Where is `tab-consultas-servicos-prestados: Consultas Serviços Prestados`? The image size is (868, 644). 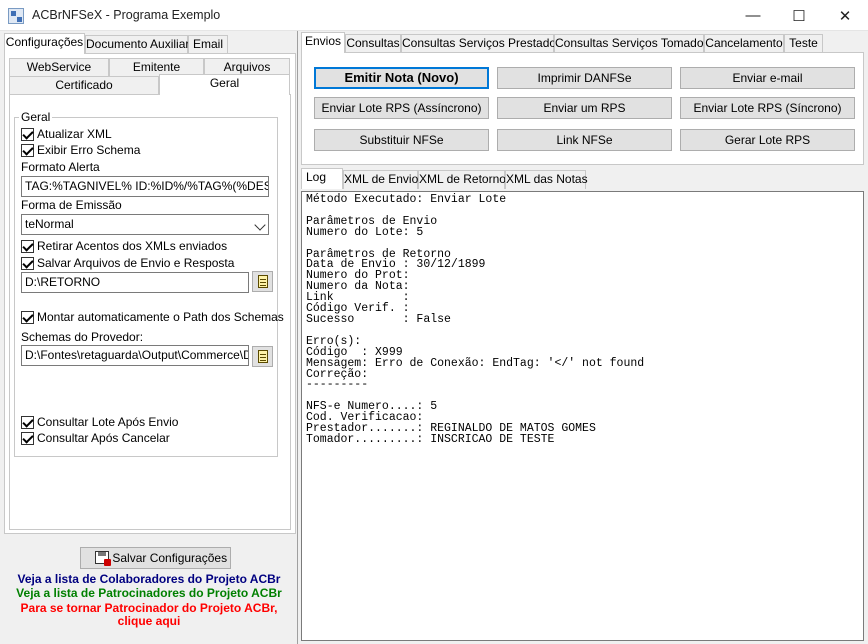 tab-consultas-servicos-prestados: Consultas Serviços Prestados is located at coordinates (481, 43).